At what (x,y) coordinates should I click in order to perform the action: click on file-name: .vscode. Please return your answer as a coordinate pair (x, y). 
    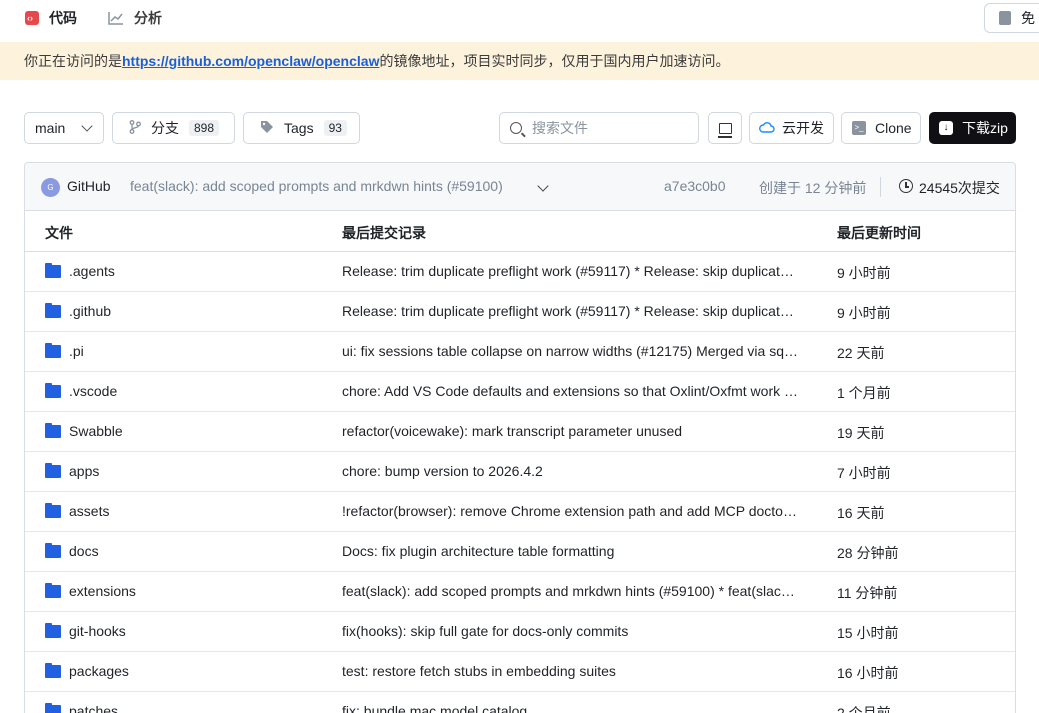
    Looking at the image, I should click on (93, 391).